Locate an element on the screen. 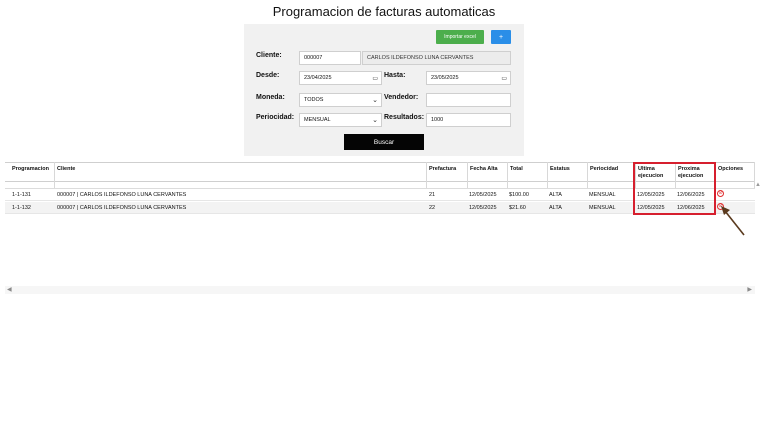 This screenshot has height=428, width=768. page-title: Programacion de facturas automaticas is located at coordinates (384, 11).